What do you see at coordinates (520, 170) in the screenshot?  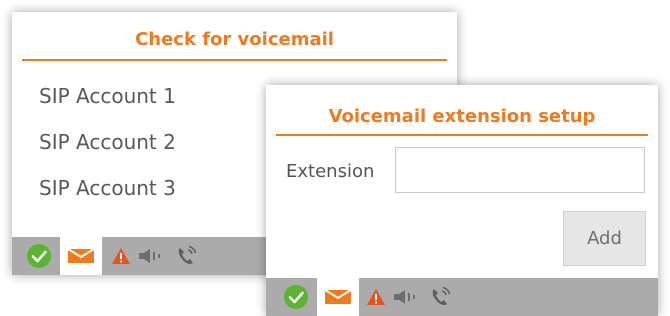 I see `extension-input` at bounding box center [520, 170].